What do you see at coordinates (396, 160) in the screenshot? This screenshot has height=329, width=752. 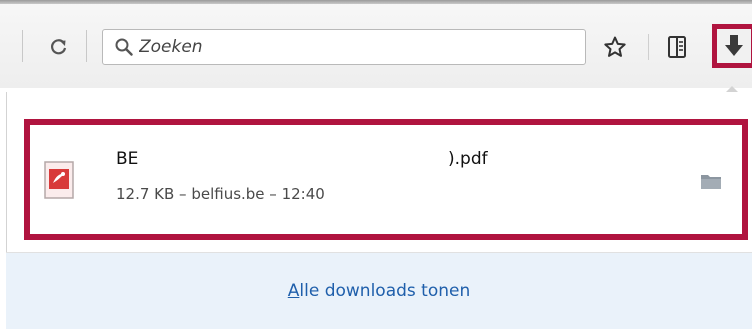 I see `download-file-name: BE ).pdf` at bounding box center [396, 160].